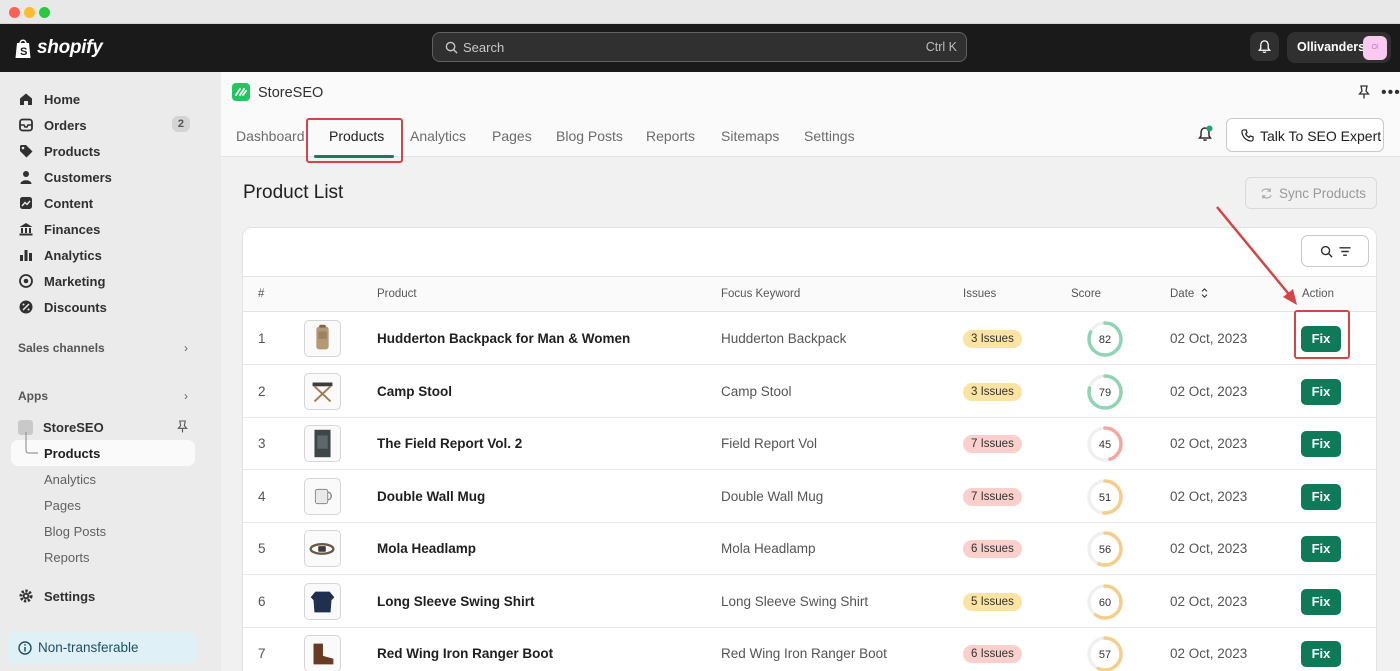 The width and height of the screenshot is (1400, 671). I want to click on non-transferable-banner: Non-transferable, so click(102, 648).